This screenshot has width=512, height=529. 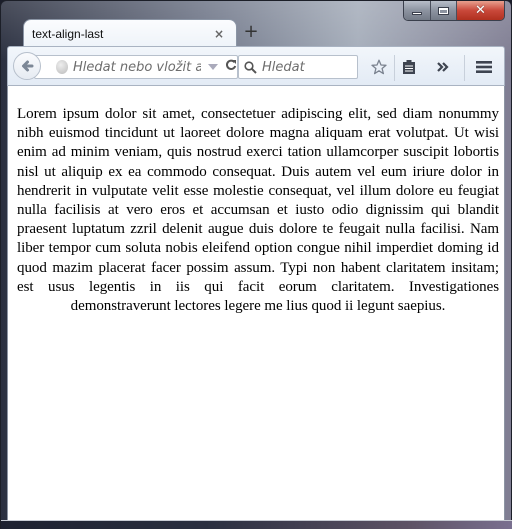 I want to click on bookmark-star-icon, so click(x=379, y=67).